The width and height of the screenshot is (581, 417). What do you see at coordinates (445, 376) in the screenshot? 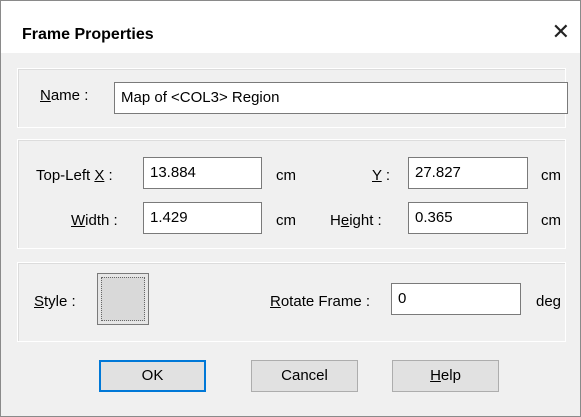
I see `help-button: Help` at bounding box center [445, 376].